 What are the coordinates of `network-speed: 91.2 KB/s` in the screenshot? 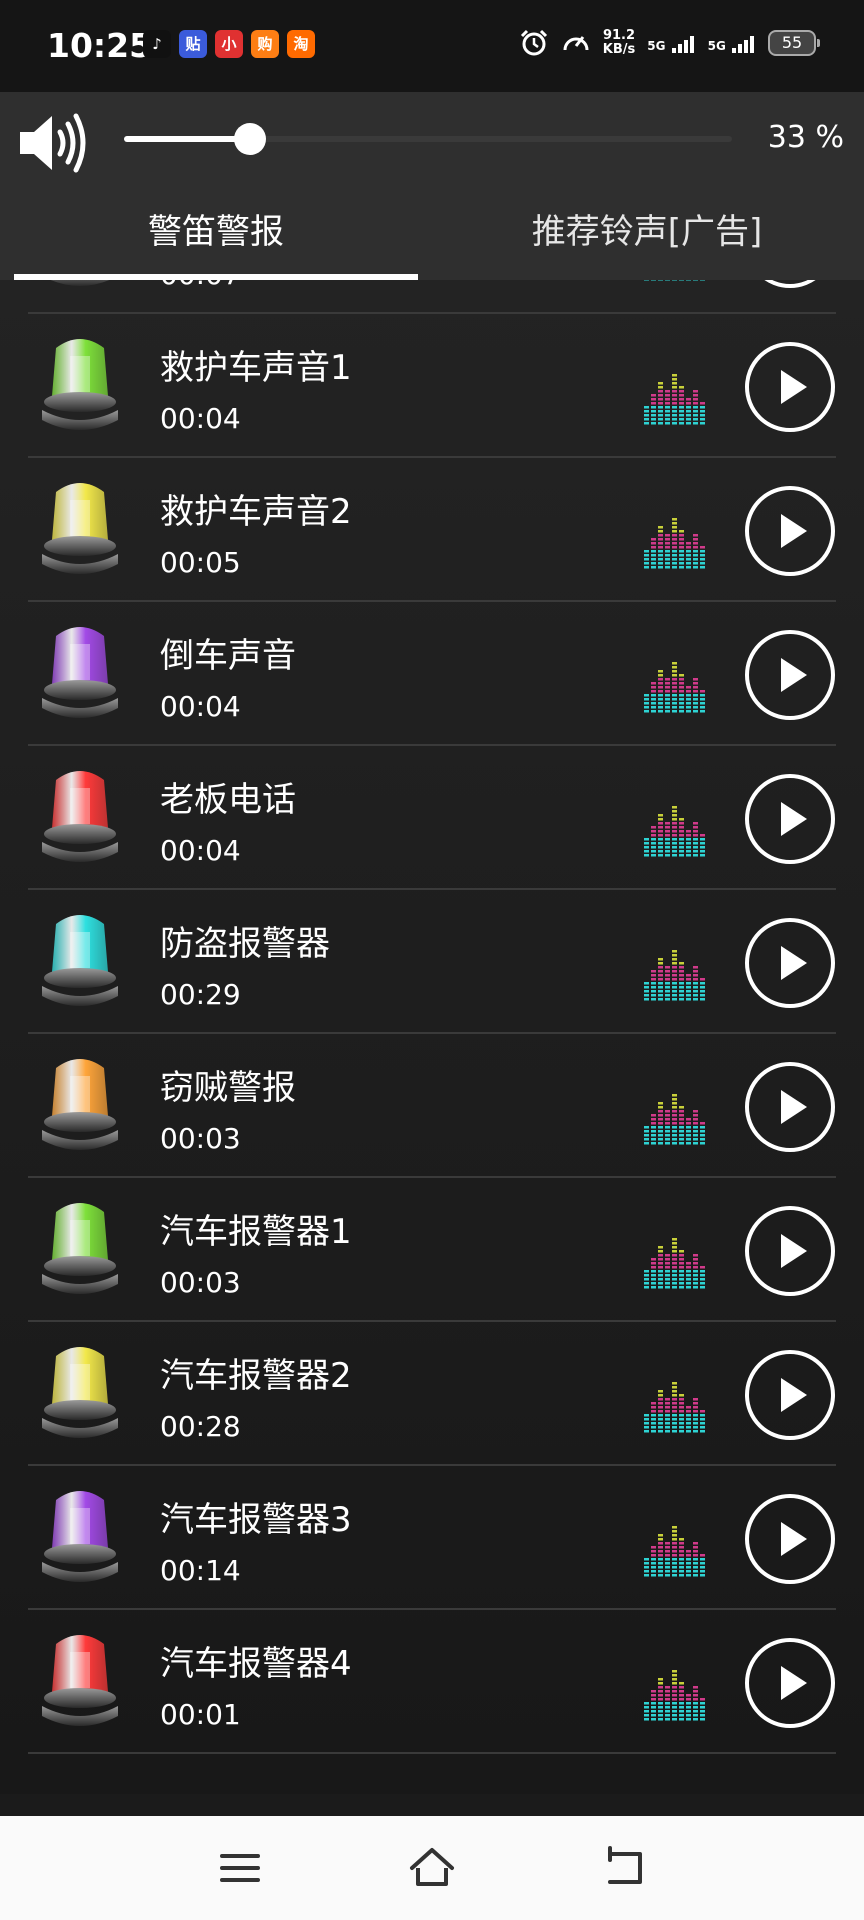 It's located at (619, 43).